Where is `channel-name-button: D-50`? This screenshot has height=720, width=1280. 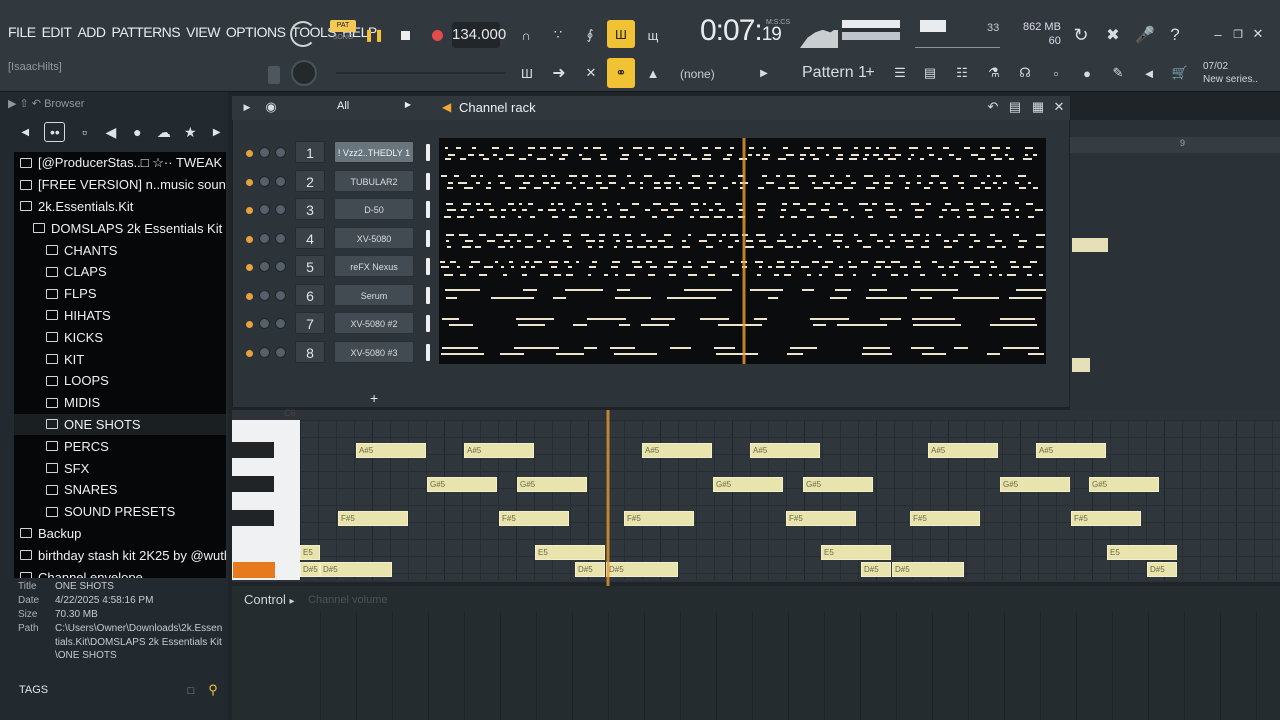 channel-name-button: D-50 is located at coordinates (374, 209).